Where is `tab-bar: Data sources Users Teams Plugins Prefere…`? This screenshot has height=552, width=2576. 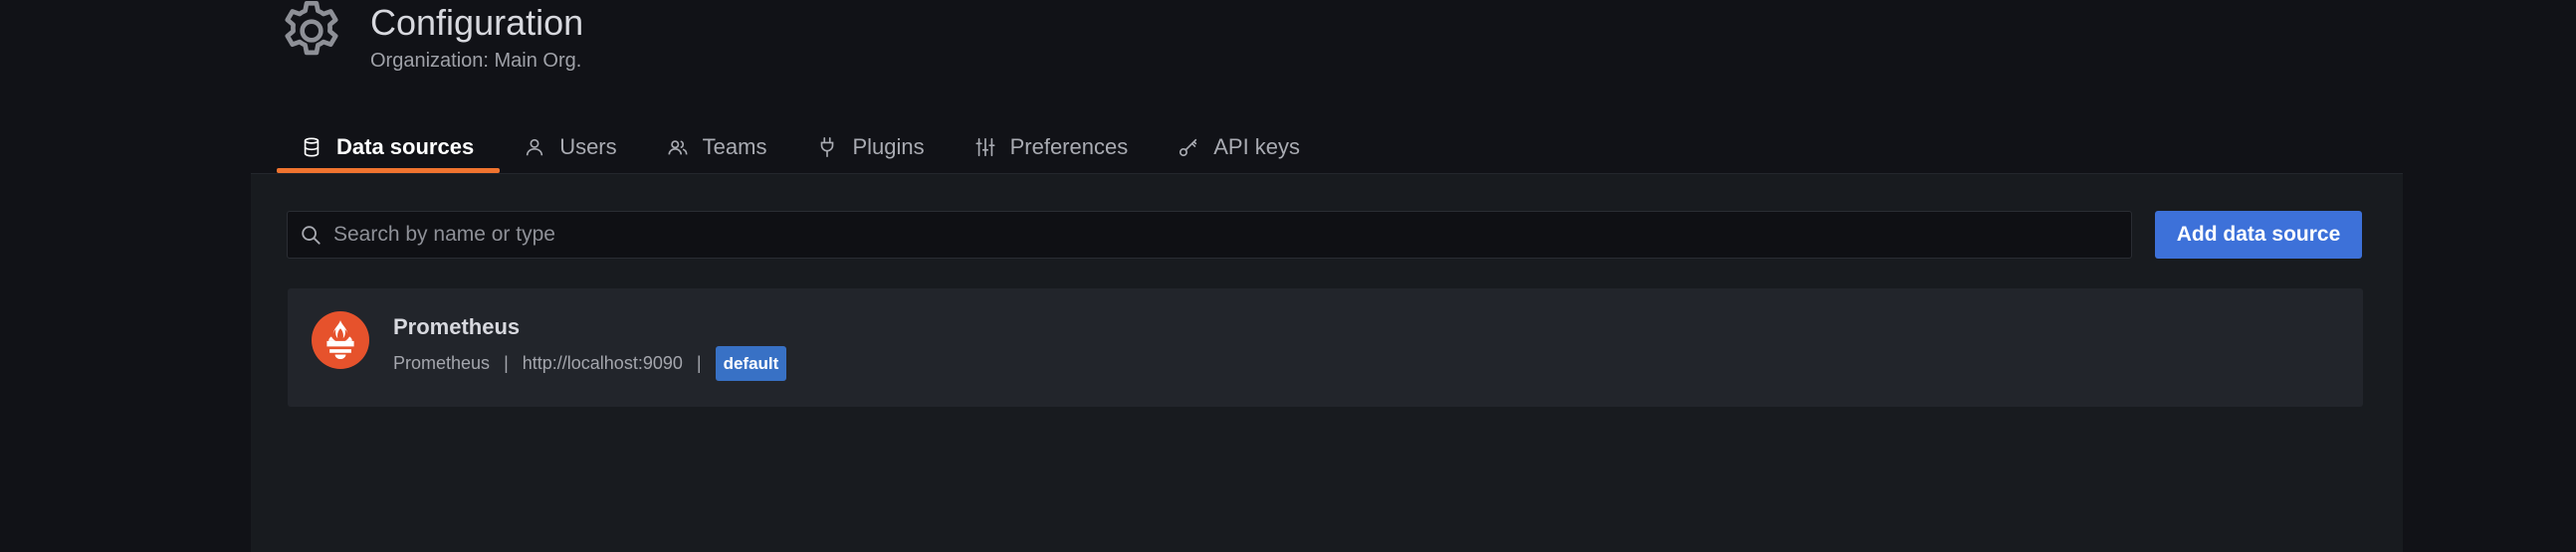
tab-bar: Data sources Users Teams Plugins Prefere… is located at coordinates (801, 150).